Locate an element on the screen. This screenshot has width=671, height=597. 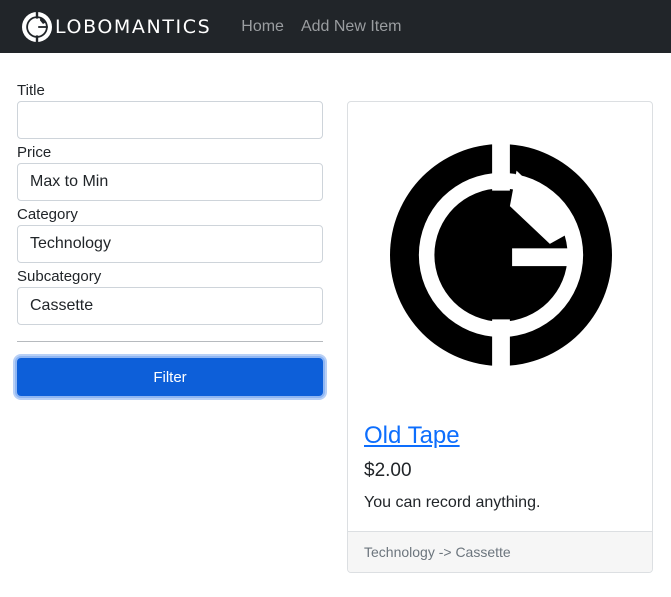
category-select-value: Technology is located at coordinates (70, 243).